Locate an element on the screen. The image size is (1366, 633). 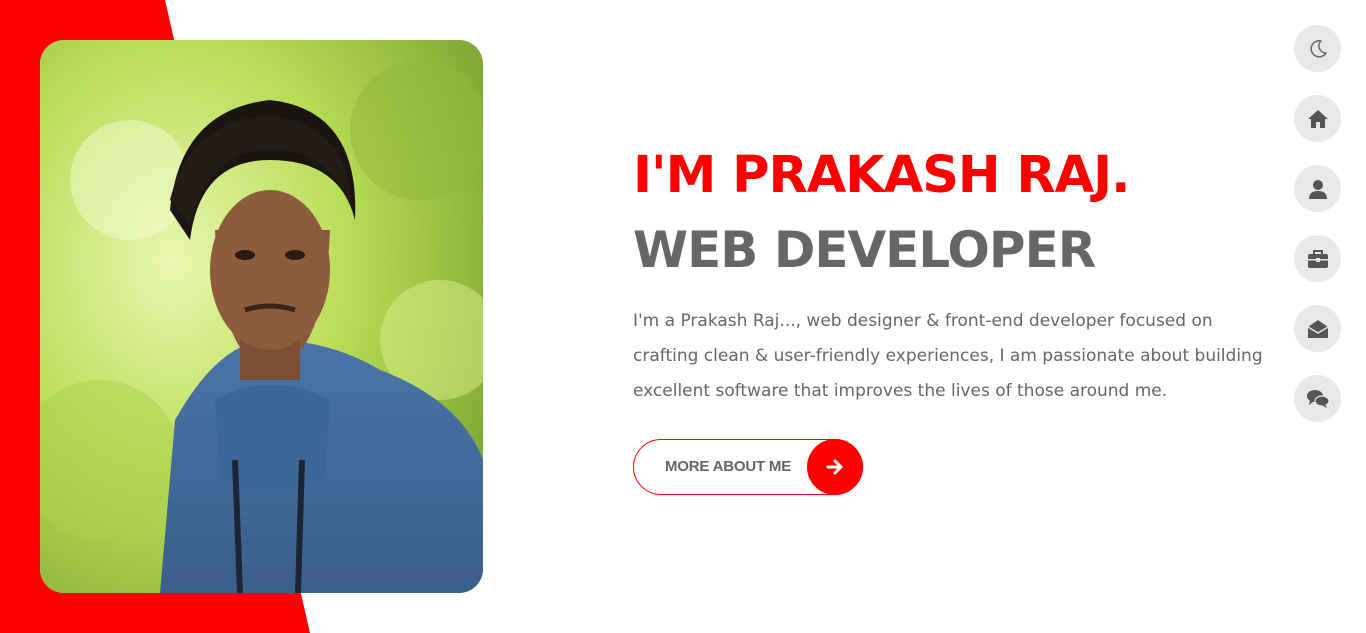
moon-icon is located at coordinates (1318, 48).